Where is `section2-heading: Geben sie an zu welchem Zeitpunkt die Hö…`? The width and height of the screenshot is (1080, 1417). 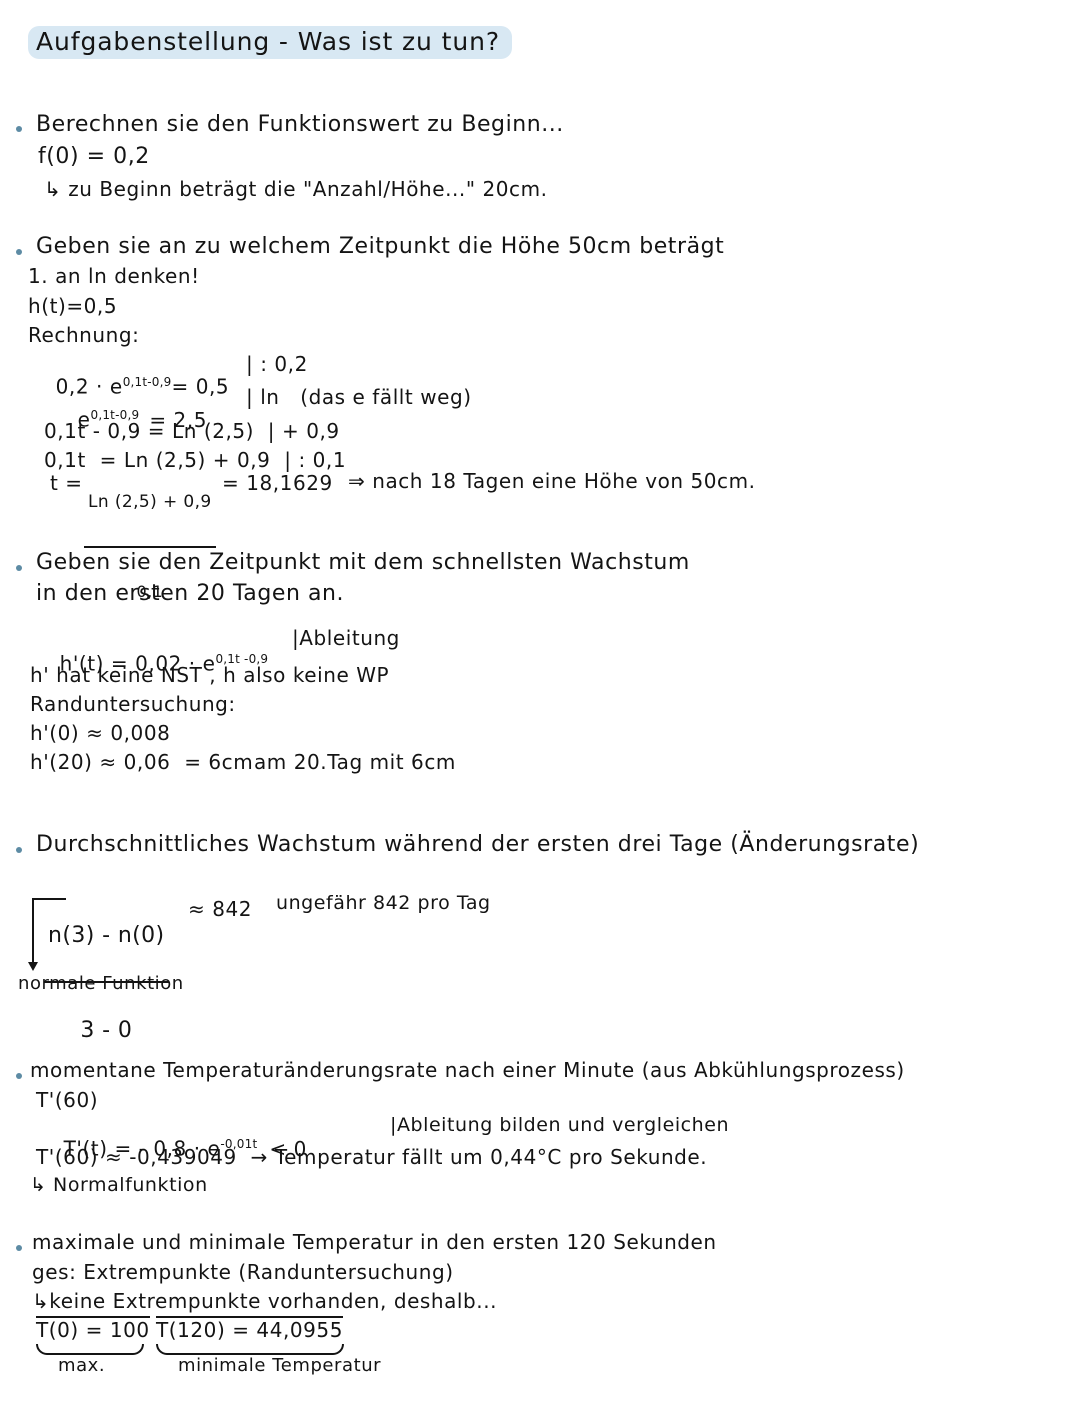 section2-heading: Geben sie an zu welchem Zeitpunkt die Hö… is located at coordinates (380, 246).